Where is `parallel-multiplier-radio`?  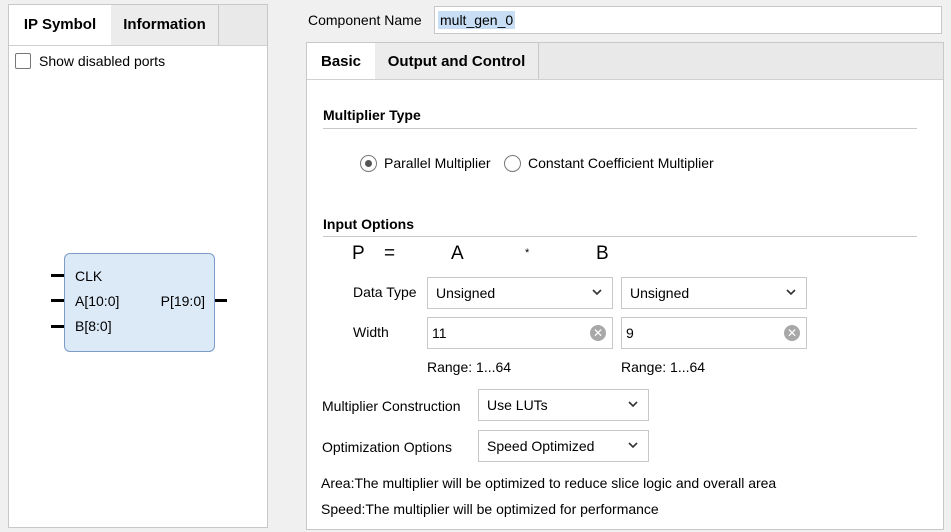 parallel-multiplier-radio is located at coordinates (368, 163).